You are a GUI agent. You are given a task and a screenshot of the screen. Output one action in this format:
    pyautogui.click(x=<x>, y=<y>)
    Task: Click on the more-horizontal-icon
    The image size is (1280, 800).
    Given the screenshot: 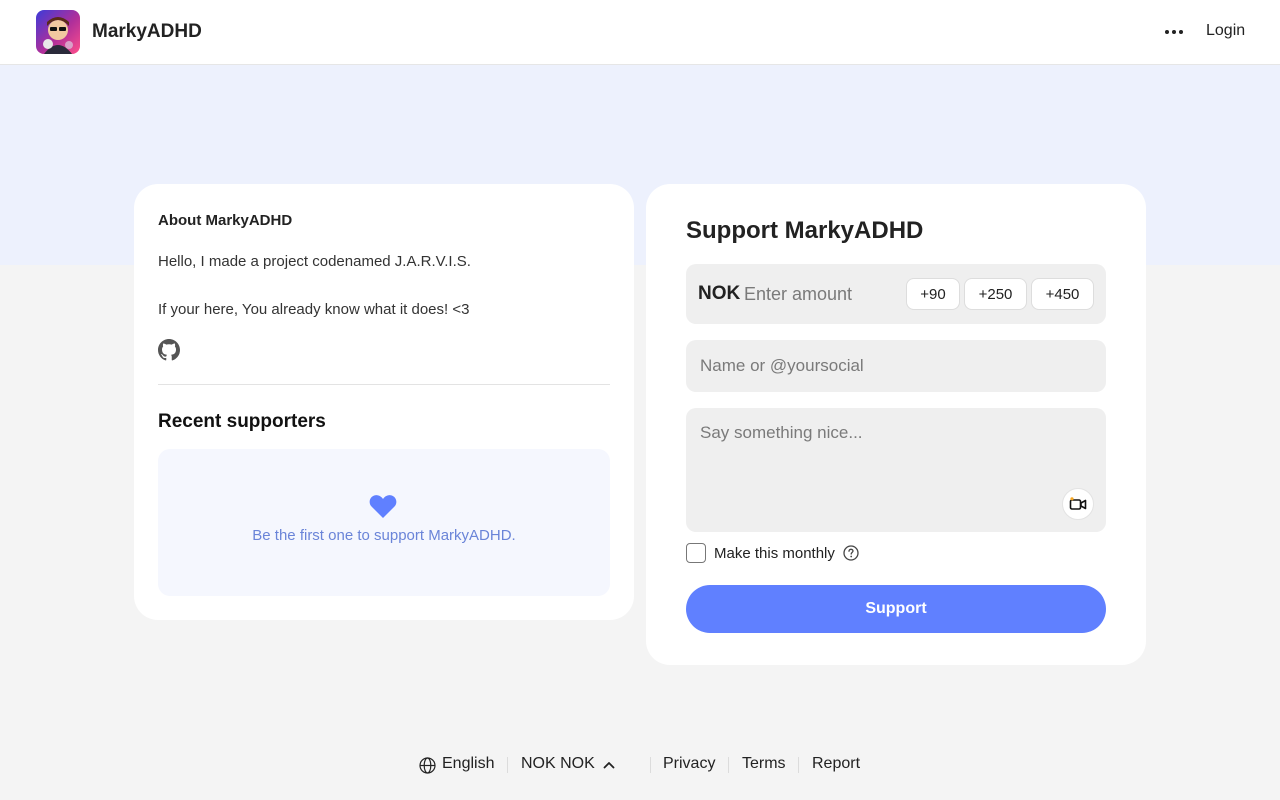 What is the action you would take?
    pyautogui.click(x=1174, y=32)
    